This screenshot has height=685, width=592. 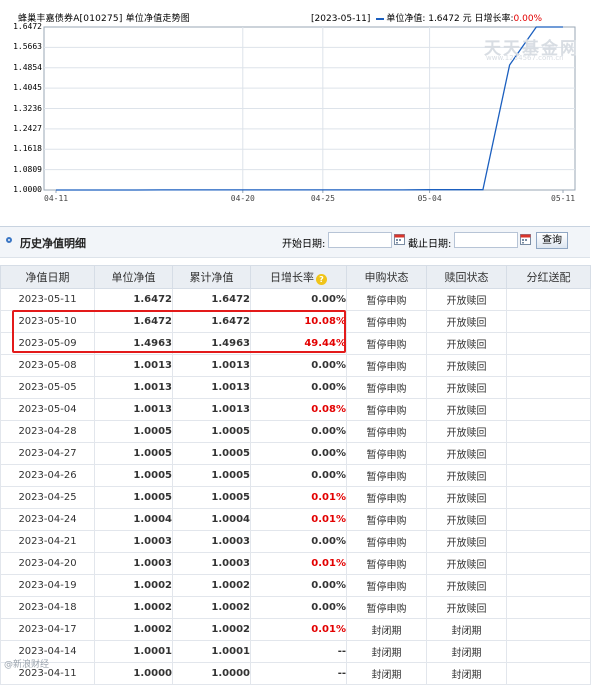 What do you see at coordinates (133, 519) in the screenshot?
I see `cell-nav: 1.0004` at bounding box center [133, 519].